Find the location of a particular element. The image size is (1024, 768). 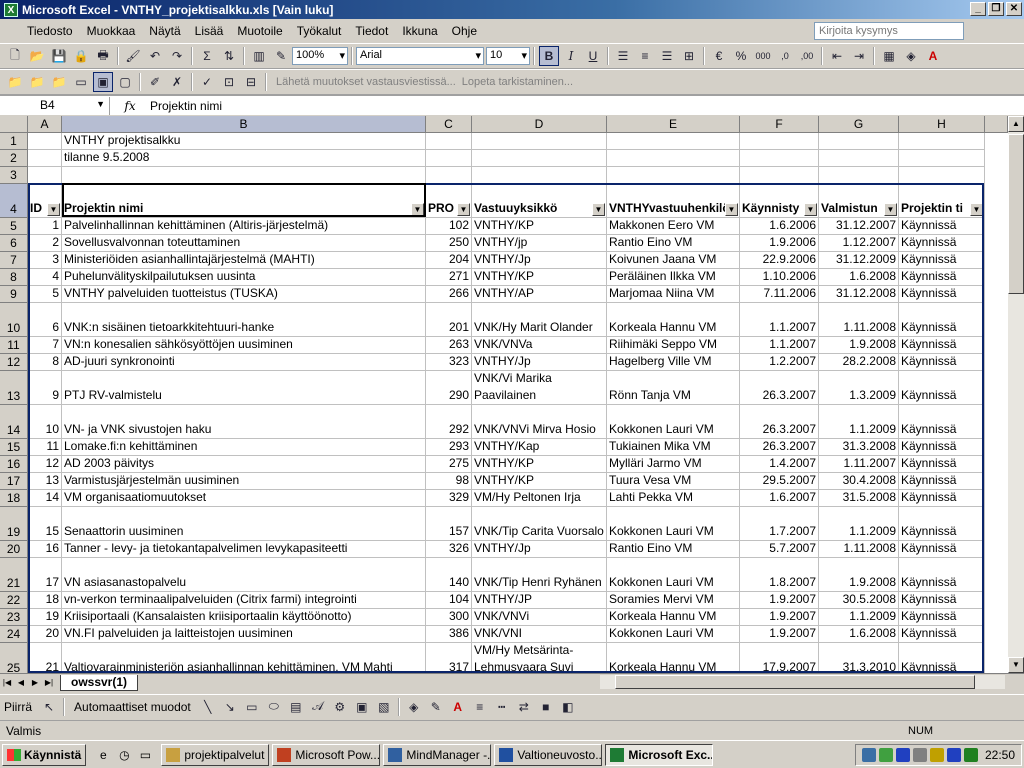

sheet-tab-owssvr: owssvr(1) is located at coordinates (99, 682).